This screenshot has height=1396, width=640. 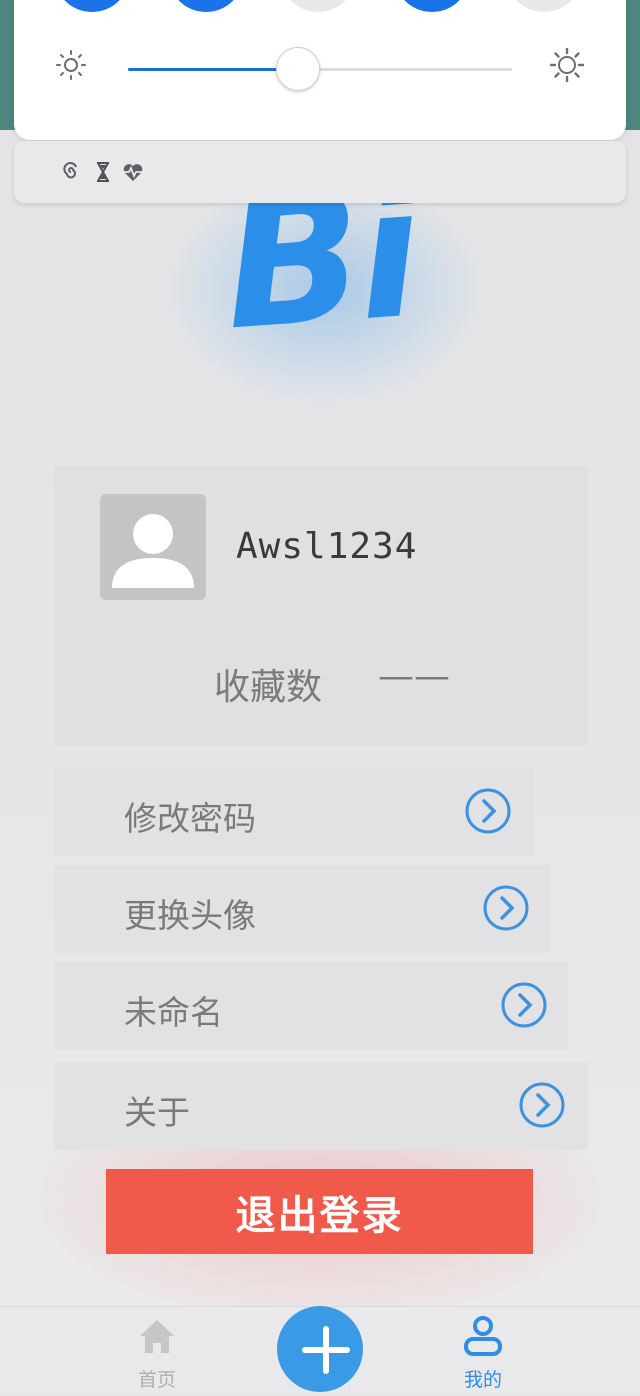 I want to click on tab-home: 首页, so click(x=157, y=1350).